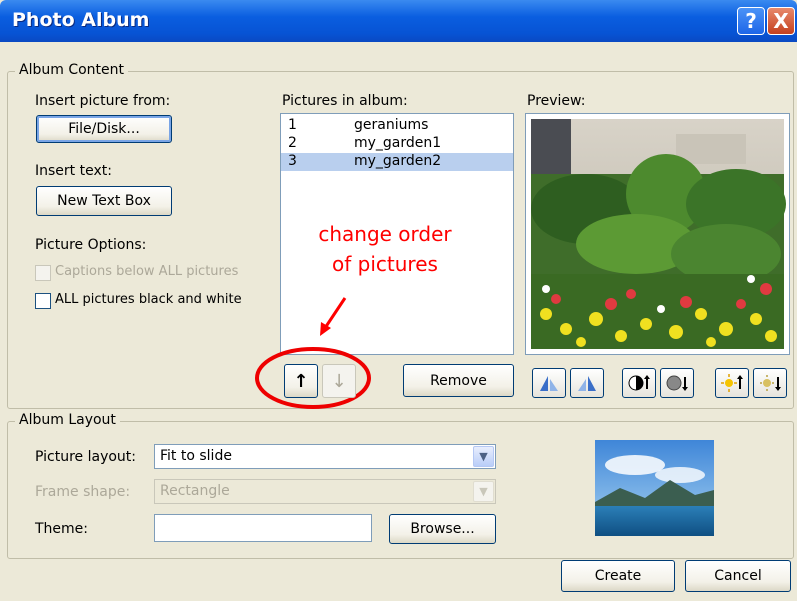 The height and width of the screenshot is (601, 797). What do you see at coordinates (397, 162) in the screenshot?
I see `list-item-selected: 3 my_garden2` at bounding box center [397, 162].